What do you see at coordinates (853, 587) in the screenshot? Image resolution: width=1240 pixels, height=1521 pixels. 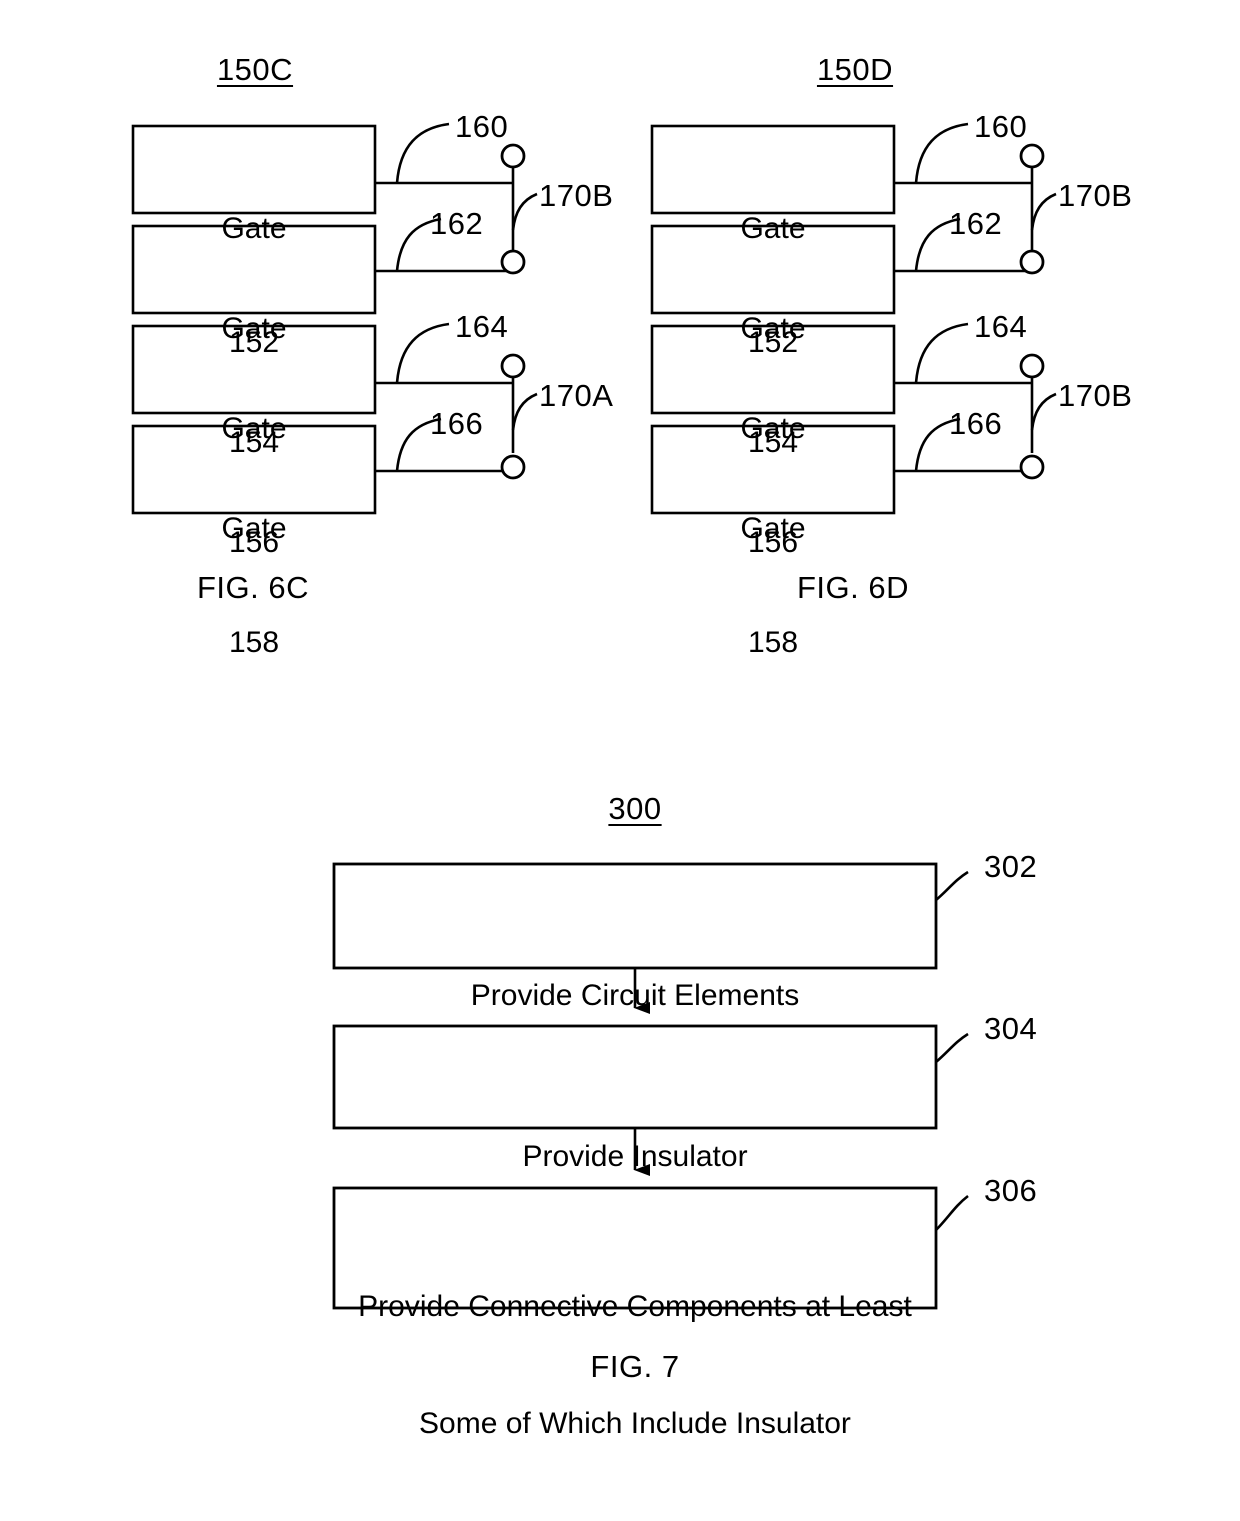 I see `fig6d-caption: FIG. 6D` at bounding box center [853, 587].